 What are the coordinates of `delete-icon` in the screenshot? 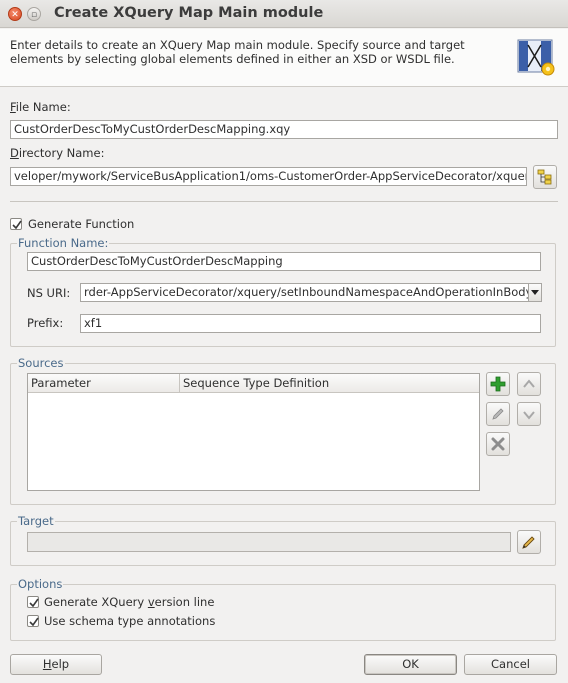 It's located at (498, 444).